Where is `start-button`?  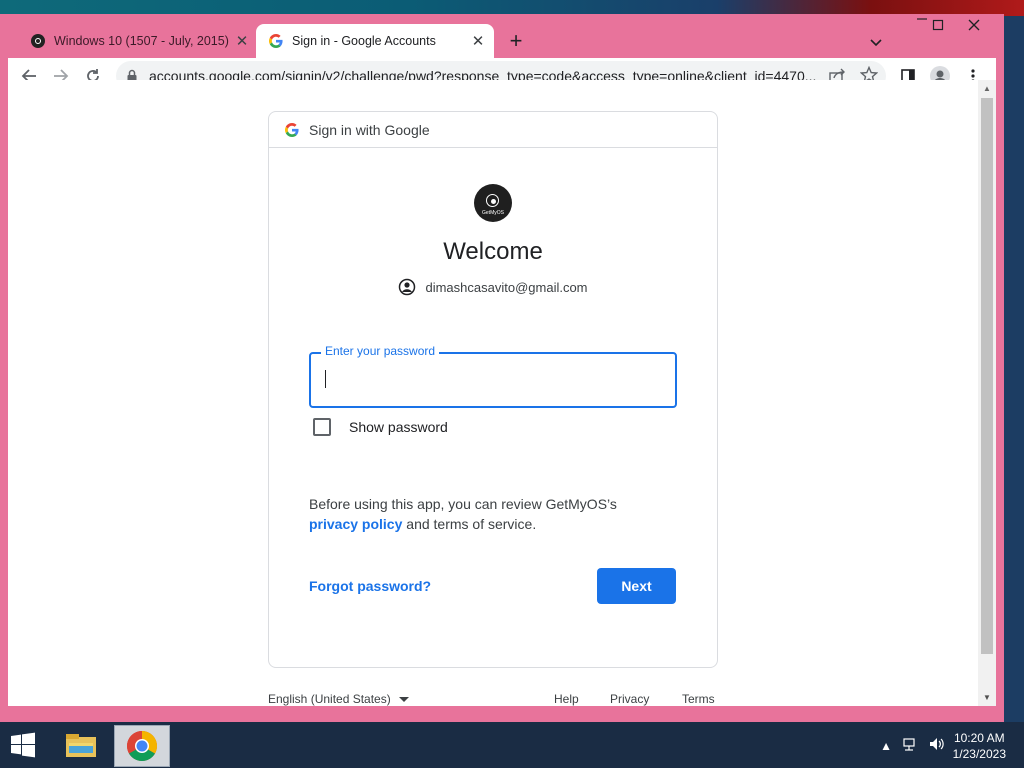
start-button is located at coordinates (23, 745).